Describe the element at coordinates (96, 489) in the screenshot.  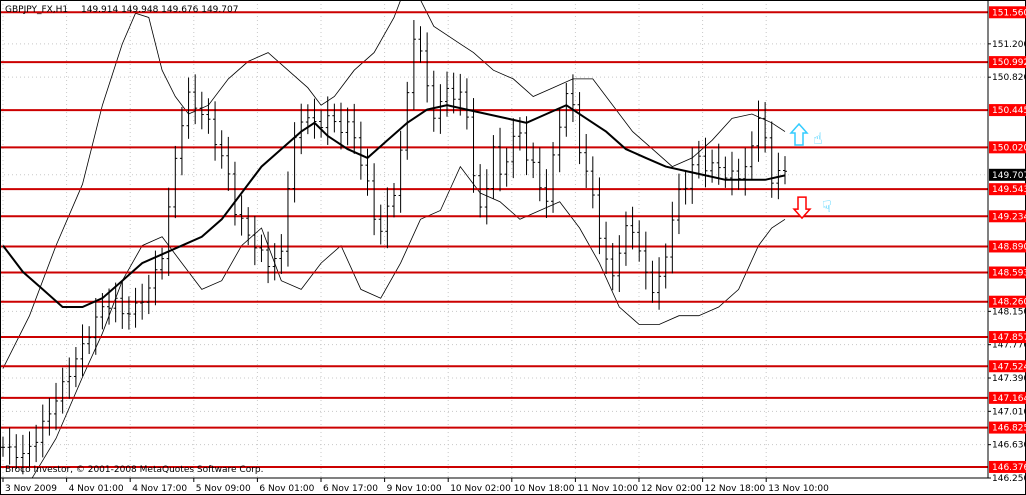
I see `x-tick-label: 4 Nov 01:00` at that location.